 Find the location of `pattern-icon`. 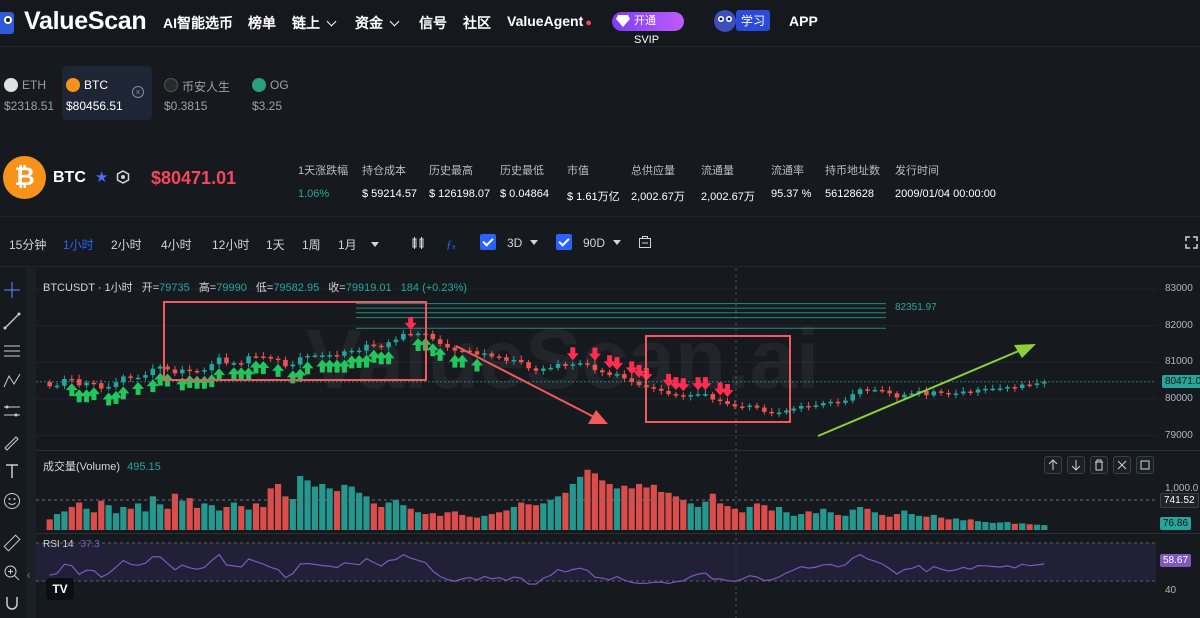

pattern-icon is located at coordinates (12, 381).